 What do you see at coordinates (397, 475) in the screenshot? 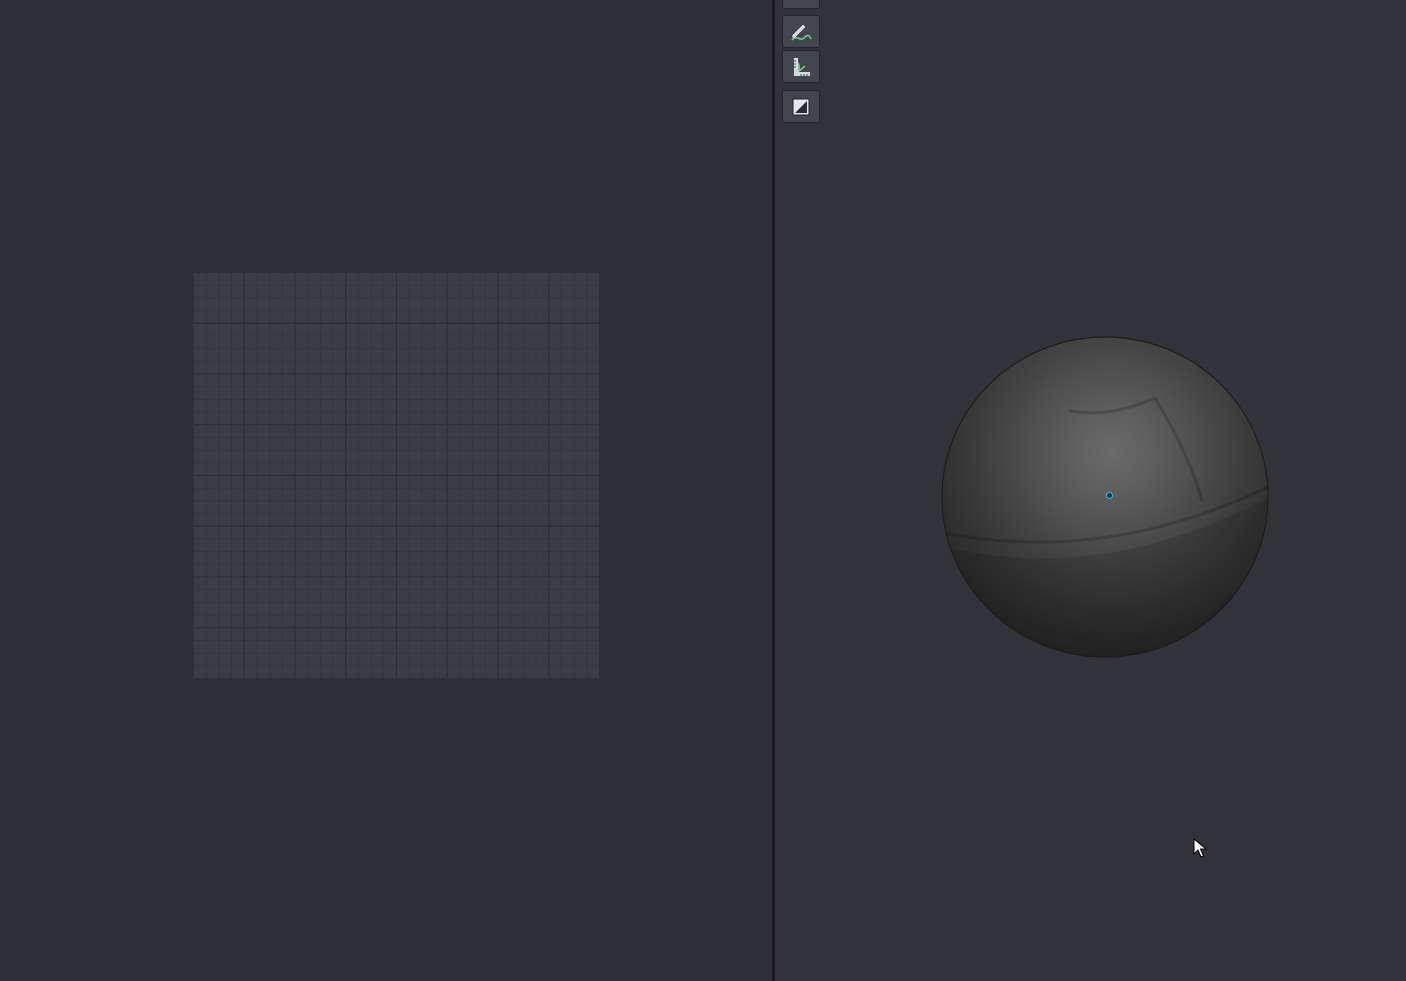
I see `uv-grid` at bounding box center [397, 475].